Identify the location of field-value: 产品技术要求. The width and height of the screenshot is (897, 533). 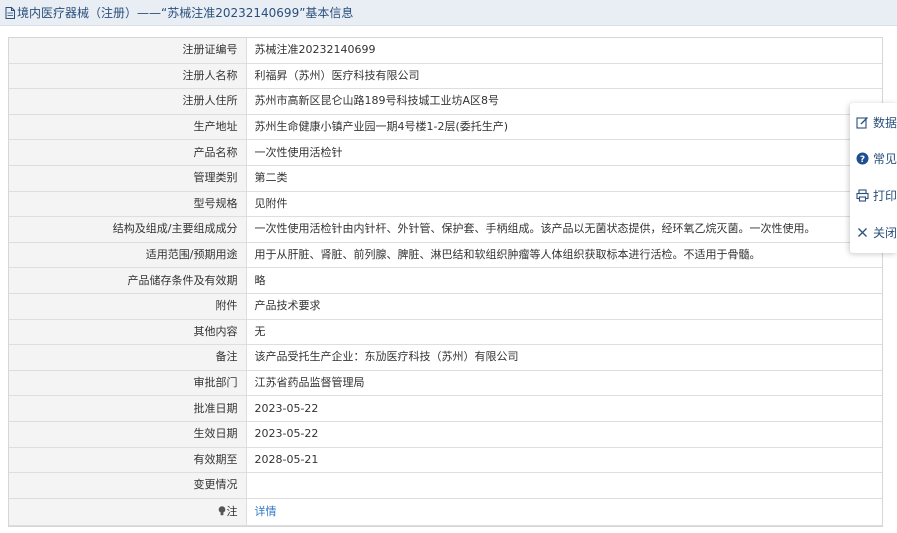
(563, 306).